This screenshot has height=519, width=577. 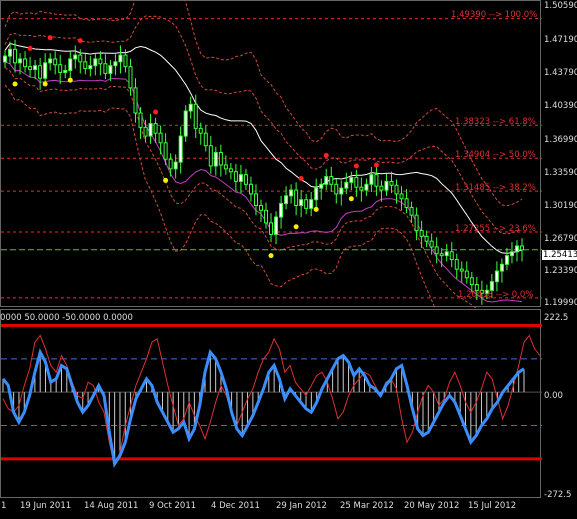 What do you see at coordinates (494, 15) in the screenshot?
I see `fib-label-100: 1.49390 --> 100.0%` at bounding box center [494, 15].